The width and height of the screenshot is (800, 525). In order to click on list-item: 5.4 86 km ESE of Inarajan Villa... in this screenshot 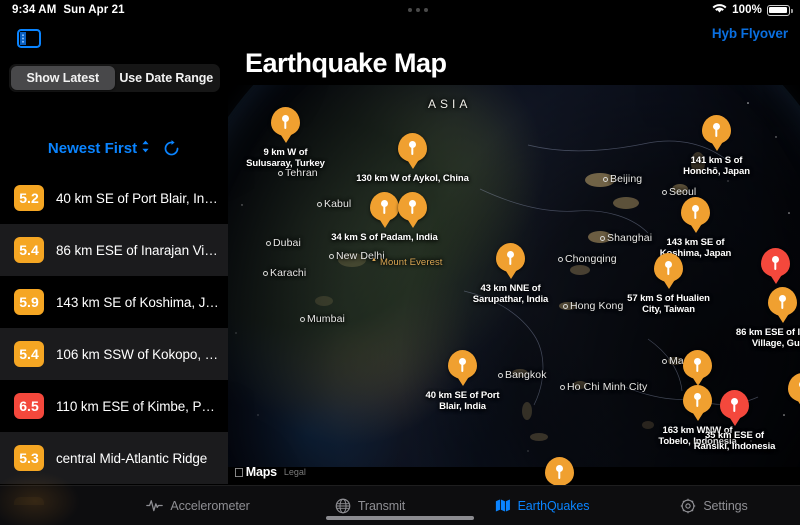, I will do `click(114, 250)`.